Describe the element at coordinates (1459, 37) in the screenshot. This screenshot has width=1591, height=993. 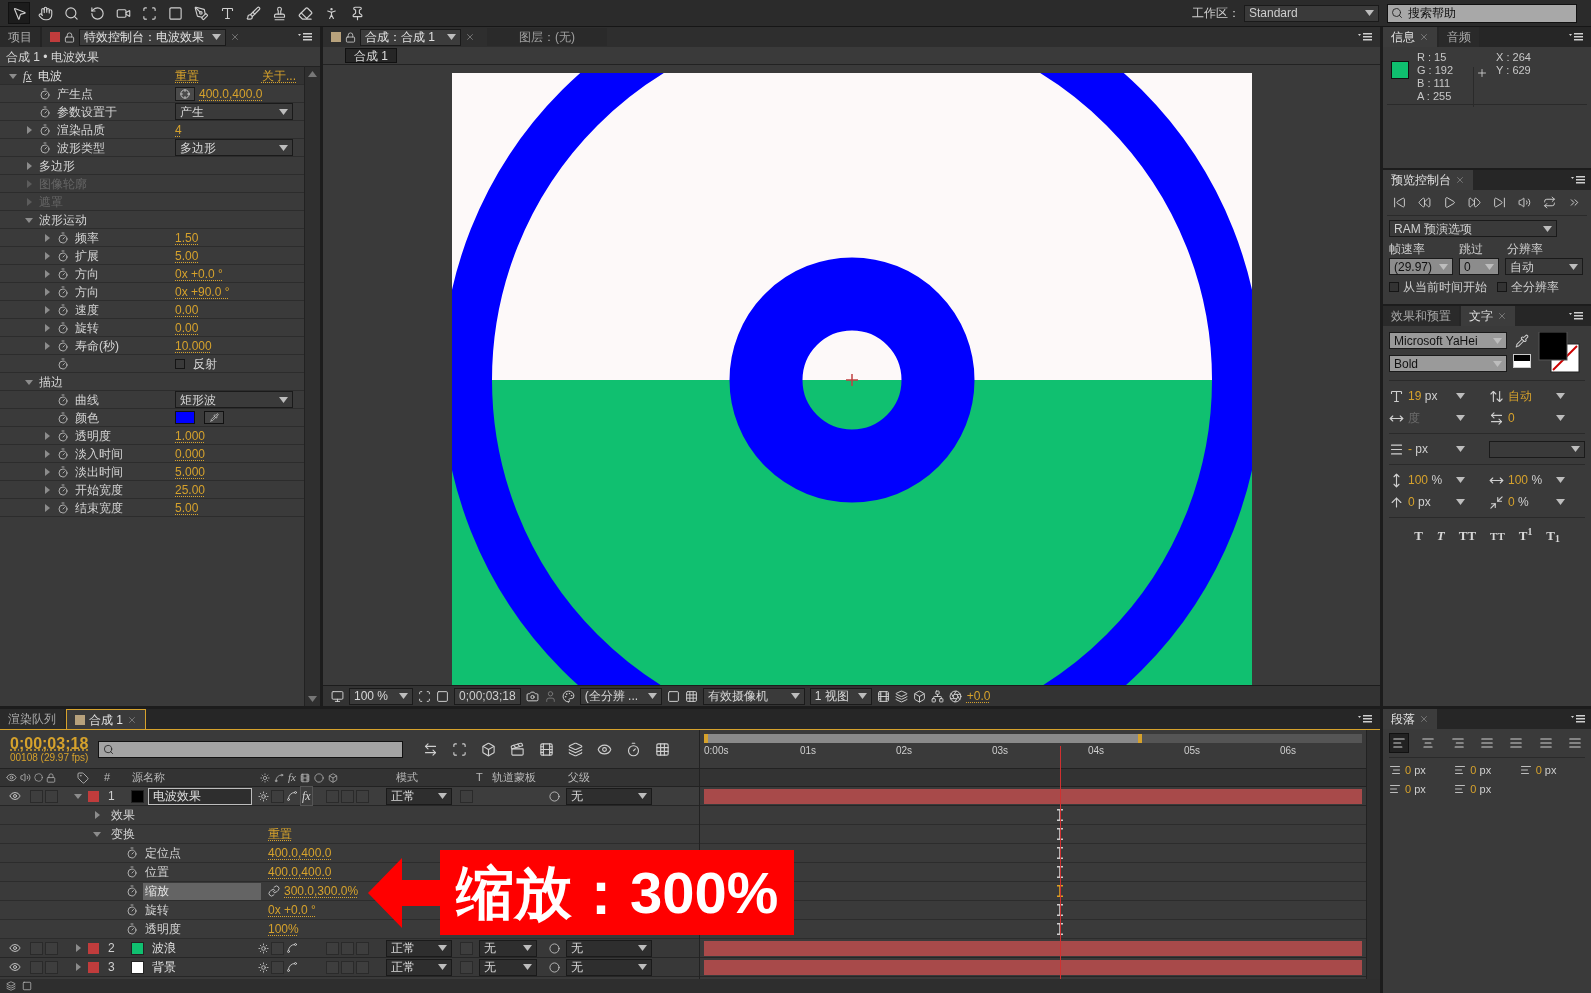
I see `panel-tab: 音频` at that location.